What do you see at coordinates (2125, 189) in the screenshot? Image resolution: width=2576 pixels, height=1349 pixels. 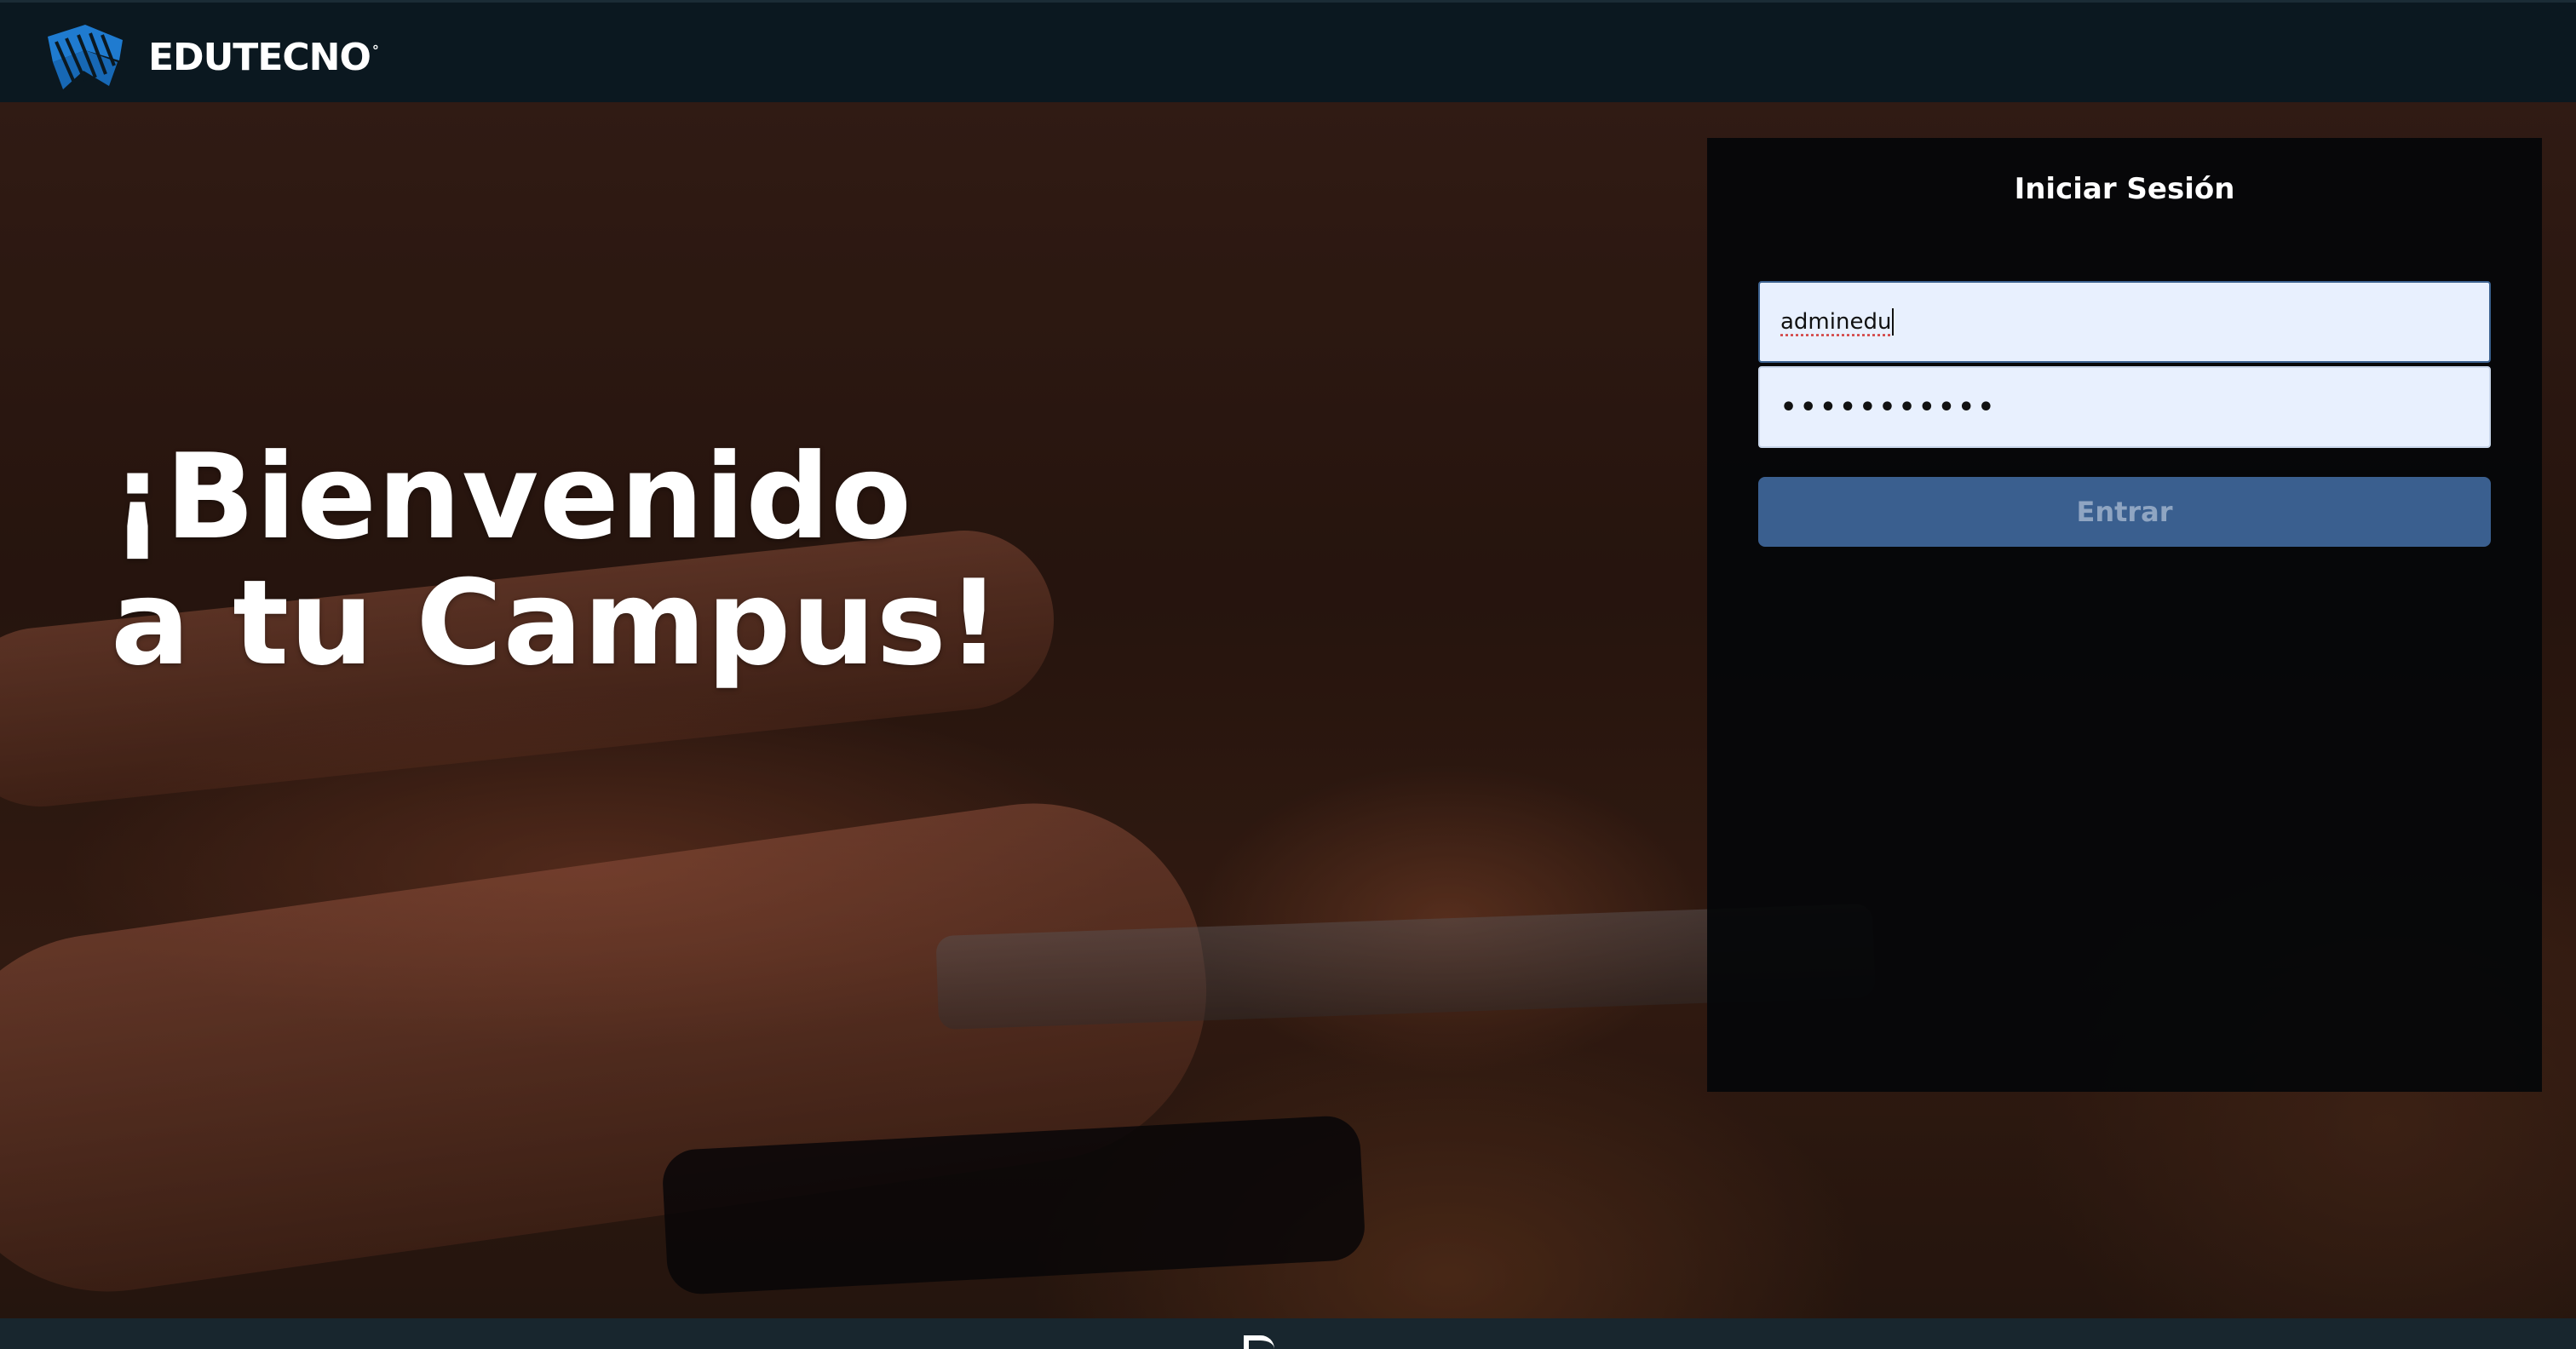 I see `login-title: Iniciar Sesión` at bounding box center [2125, 189].